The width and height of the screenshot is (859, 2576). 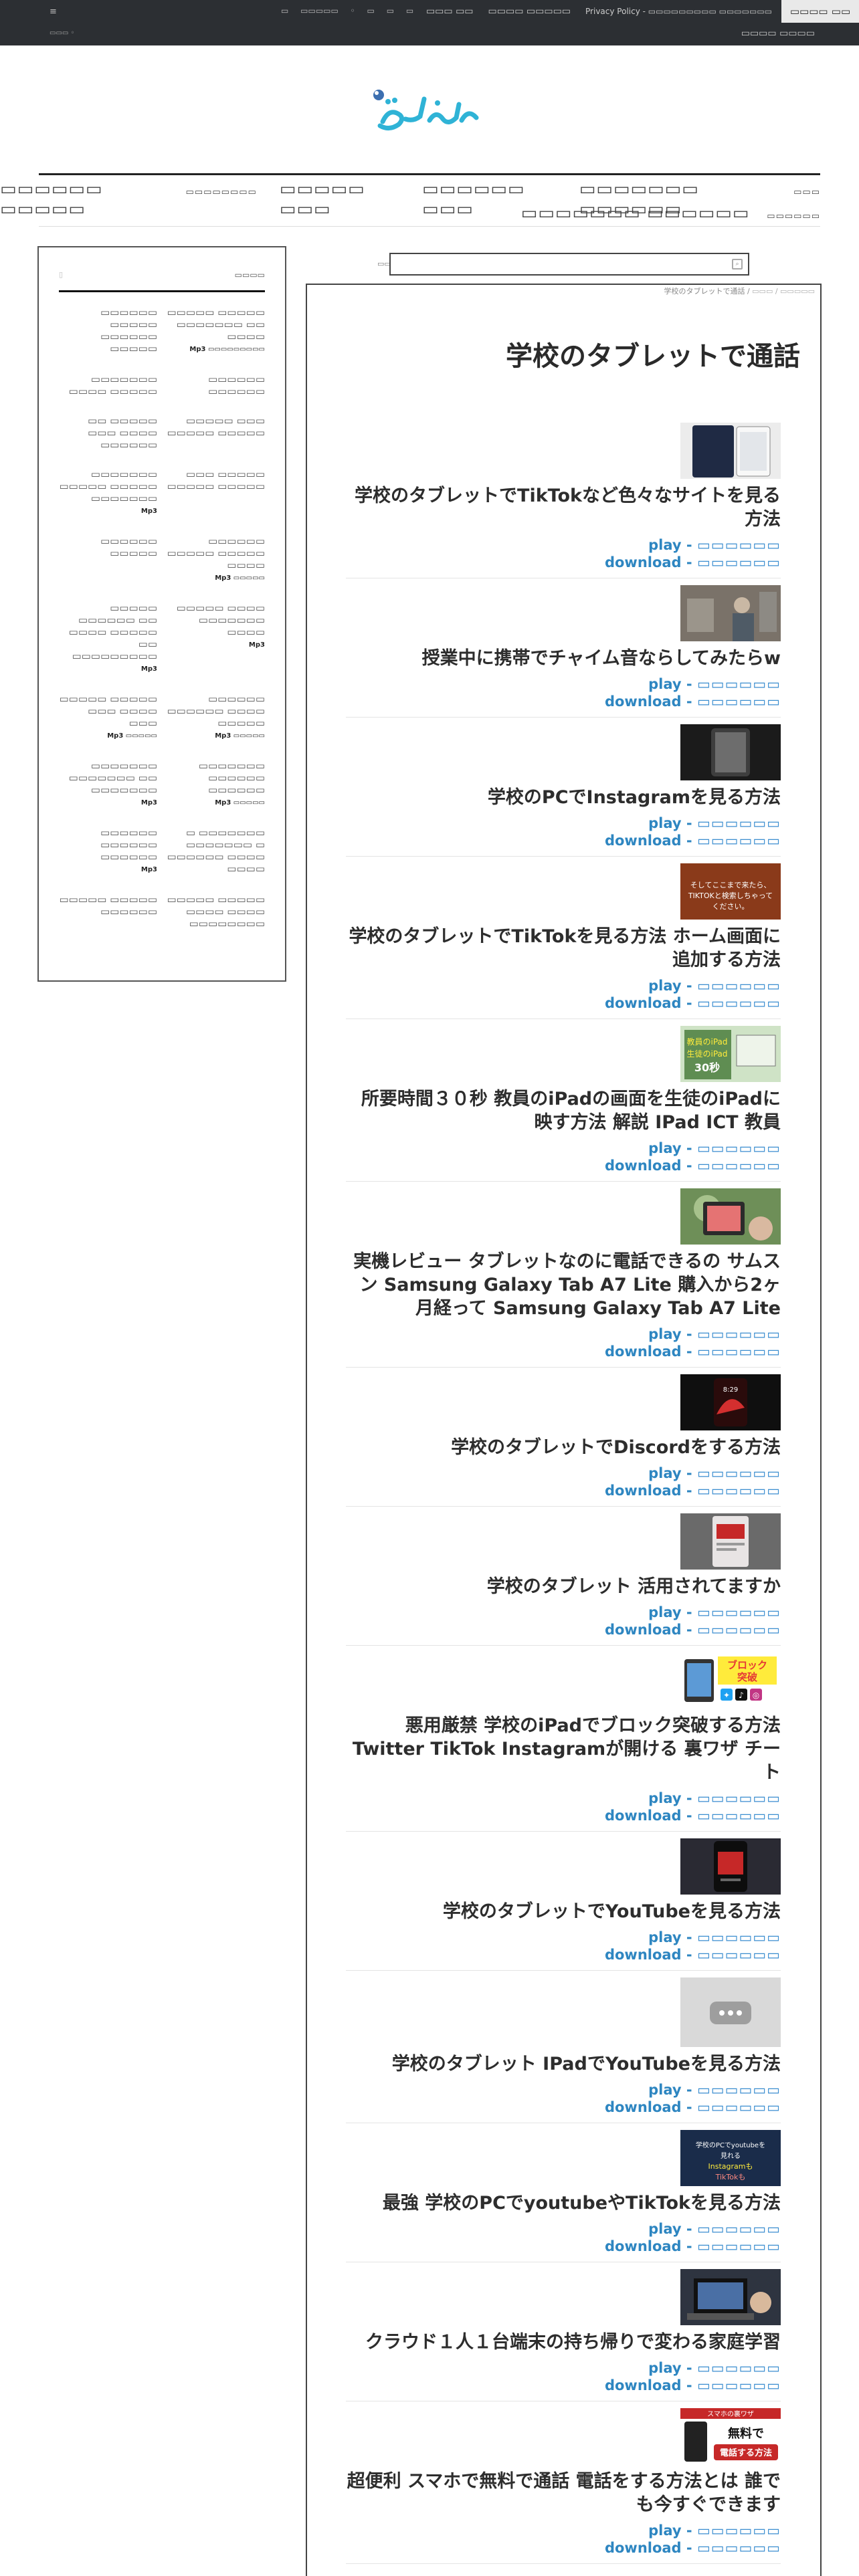 I want to click on search-icon: ⌕, so click(x=737, y=264).